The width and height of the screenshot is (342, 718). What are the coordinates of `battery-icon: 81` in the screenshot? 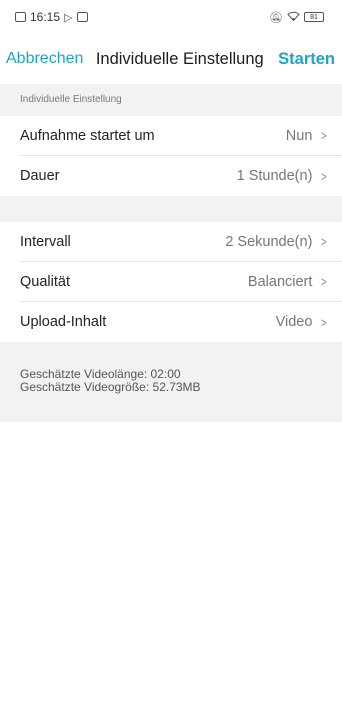 It's located at (314, 17).